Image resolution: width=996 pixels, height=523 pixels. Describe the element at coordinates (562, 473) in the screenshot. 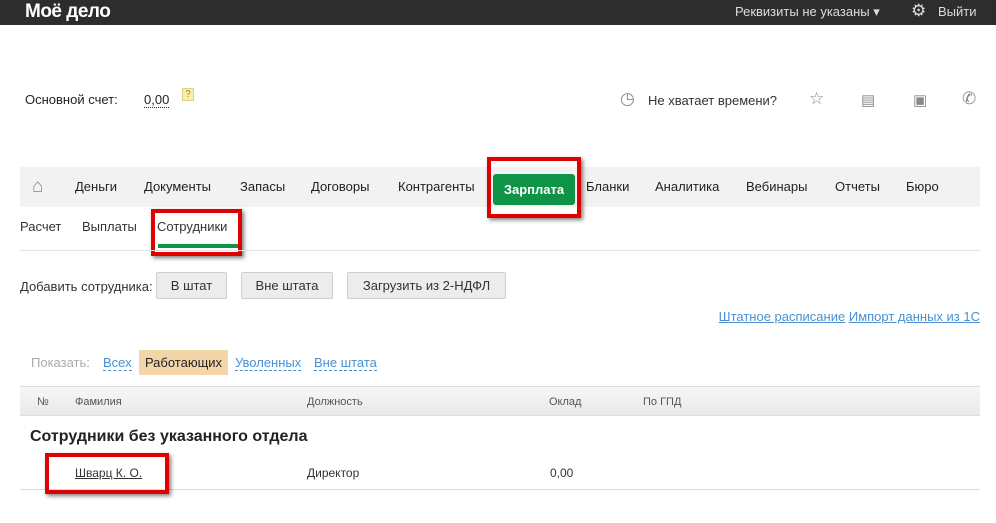

I see `employee-salary: 0,00` at that location.